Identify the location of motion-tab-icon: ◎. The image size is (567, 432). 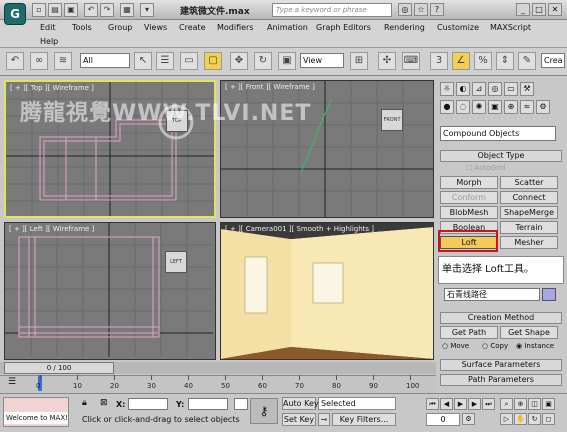
(495, 89).